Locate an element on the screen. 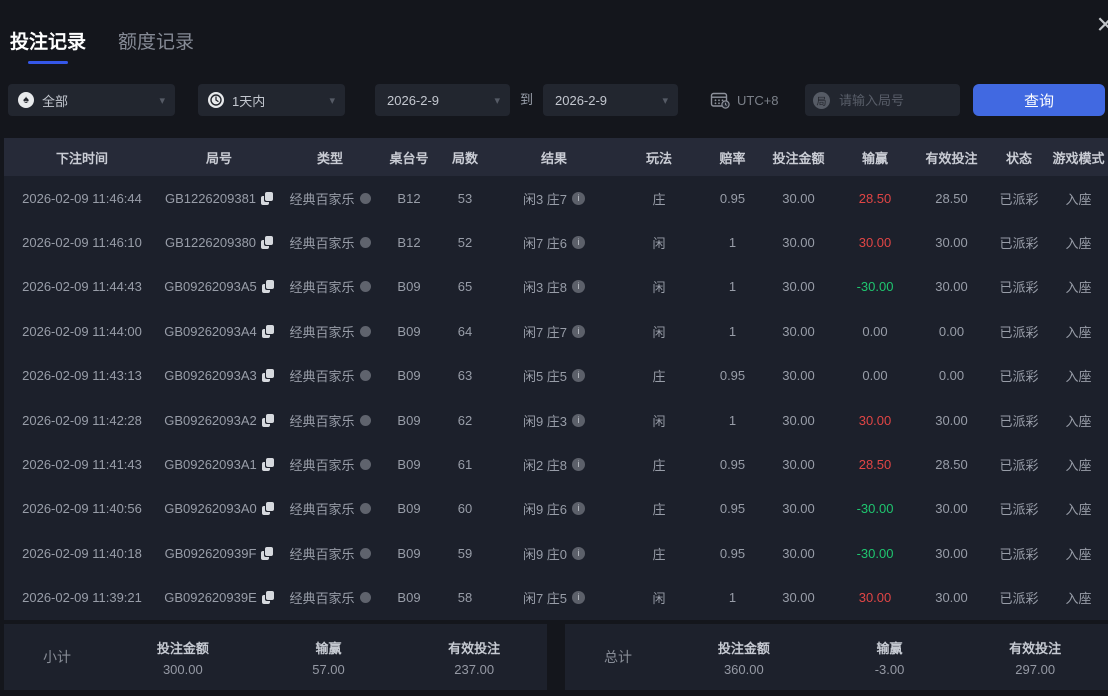  total-box: 总计 投注金额 360.00 输赢 -3.00 有效投注 297.00 is located at coordinates (836, 657).